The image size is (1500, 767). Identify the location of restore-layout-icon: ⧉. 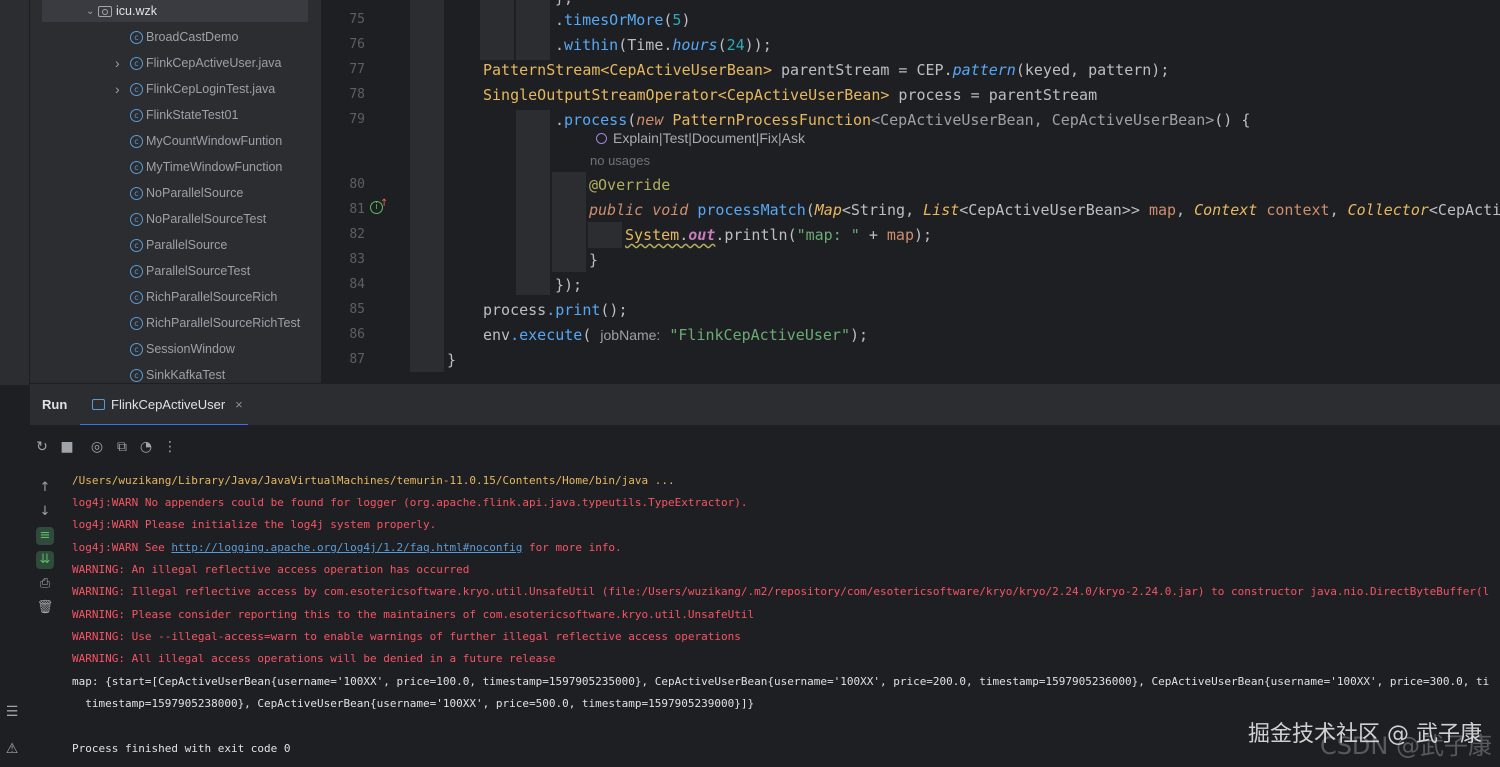
(122, 447).